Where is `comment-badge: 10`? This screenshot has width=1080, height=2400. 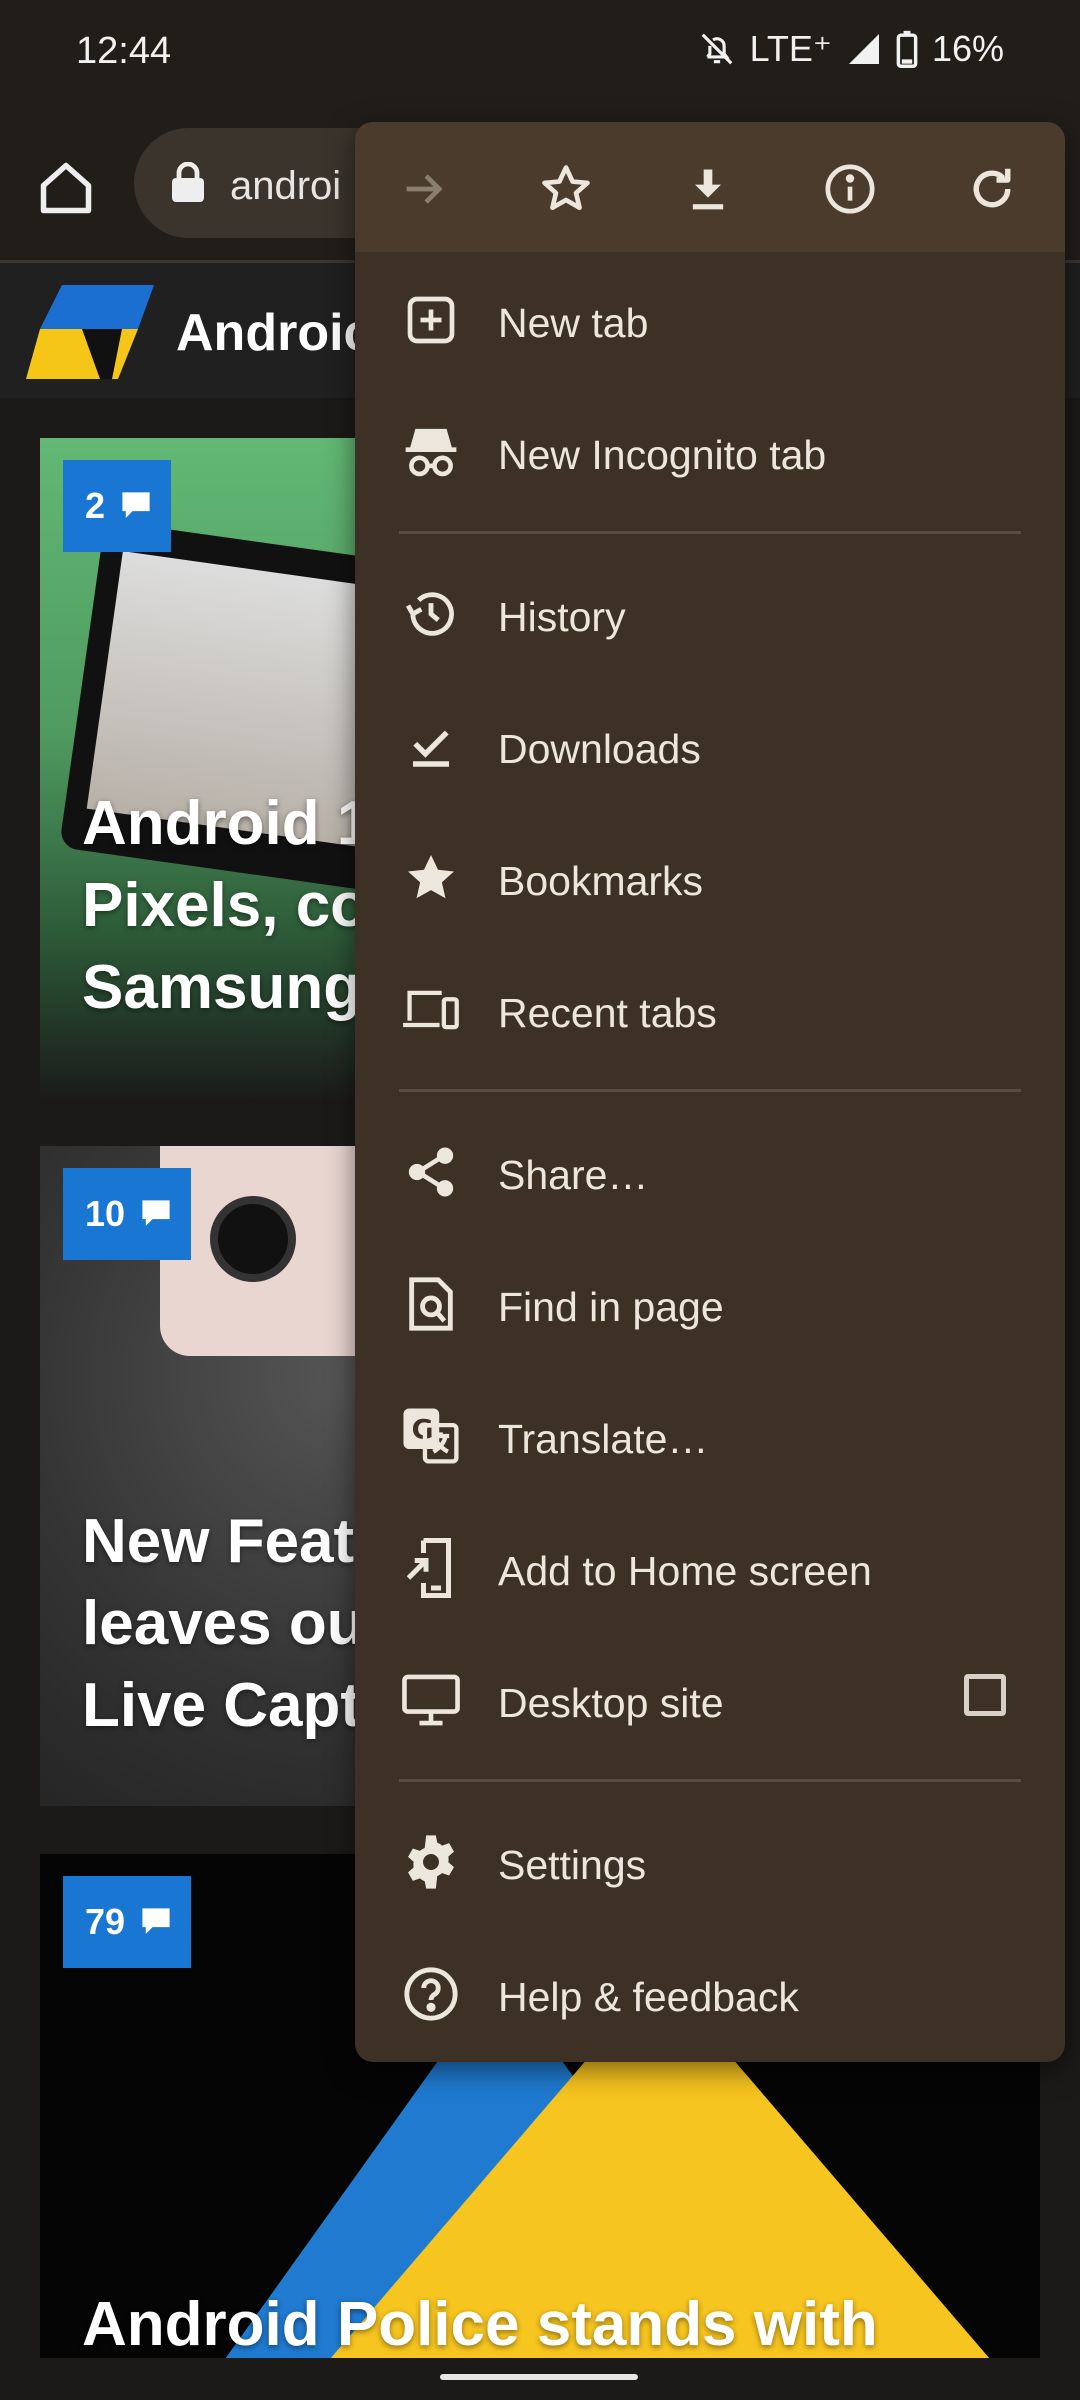 comment-badge: 10 is located at coordinates (127, 1214).